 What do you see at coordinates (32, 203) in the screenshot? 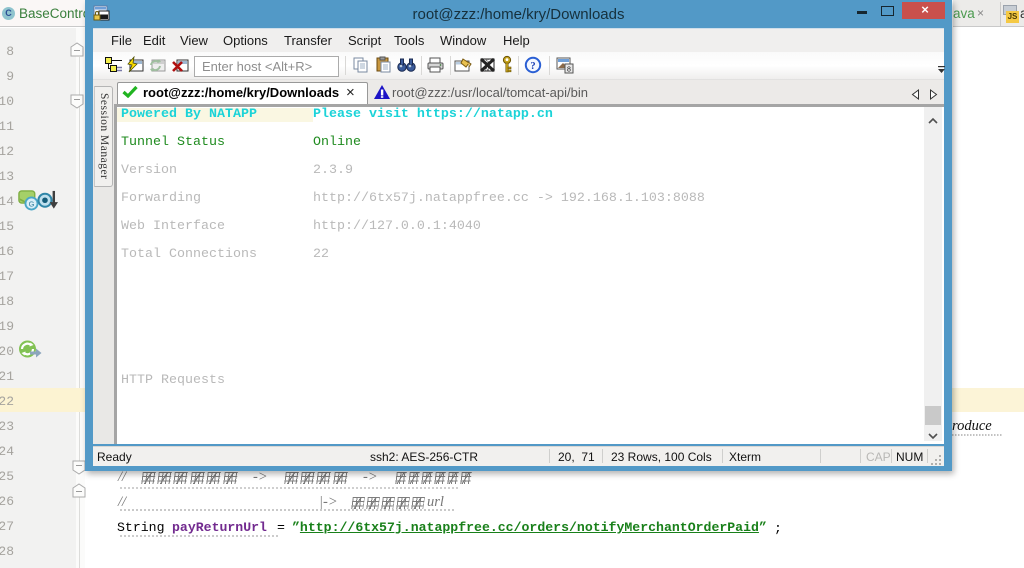
I see `svg-text: G` at bounding box center [32, 203].